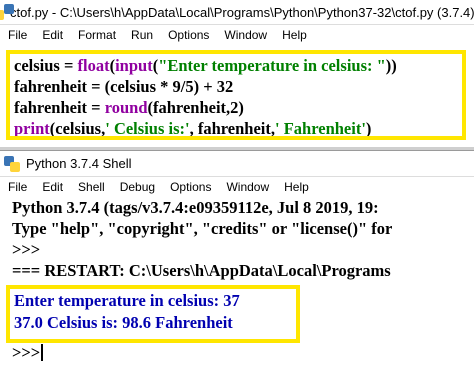 This screenshot has height=377, width=474. What do you see at coordinates (79, 163) in the screenshot?
I see `shell-title: Python 3.7.4 Shell` at bounding box center [79, 163].